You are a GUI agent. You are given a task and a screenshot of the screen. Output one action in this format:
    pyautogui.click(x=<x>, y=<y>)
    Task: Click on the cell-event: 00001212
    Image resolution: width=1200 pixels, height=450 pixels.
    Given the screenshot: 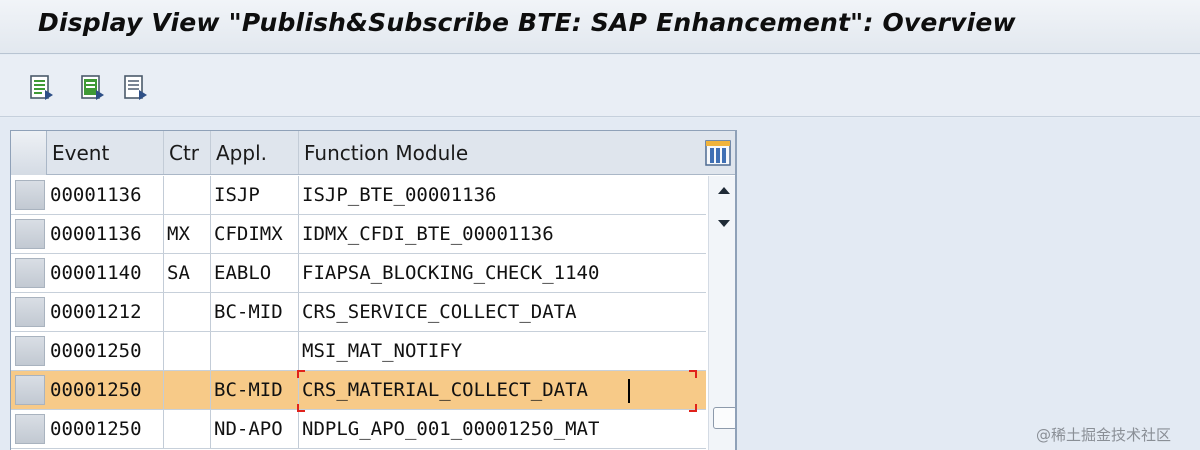 What is the action you would take?
    pyautogui.click(x=105, y=312)
    